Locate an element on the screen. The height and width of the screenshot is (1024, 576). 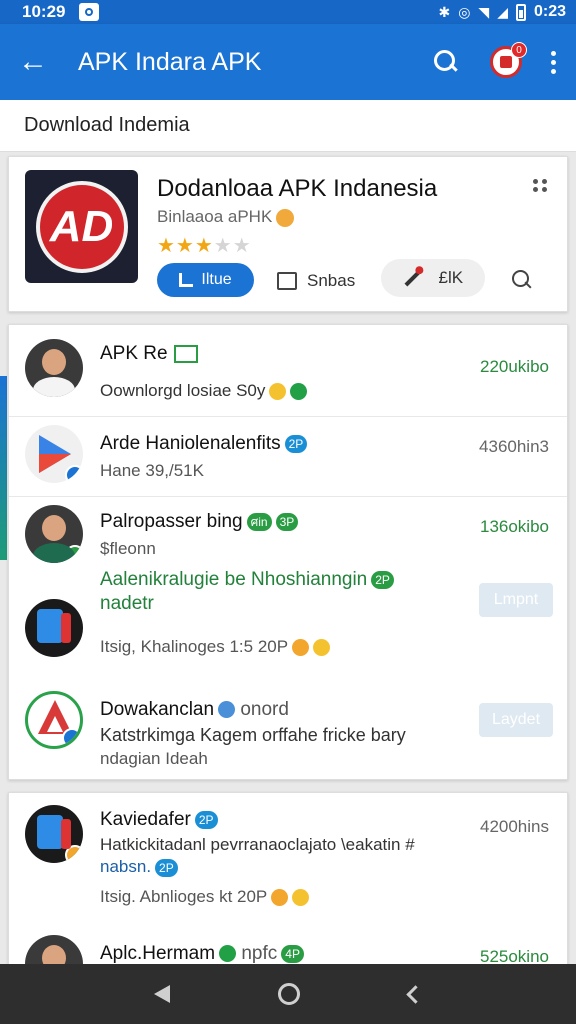
item-pill: ศin is located at coordinates (259, 521).